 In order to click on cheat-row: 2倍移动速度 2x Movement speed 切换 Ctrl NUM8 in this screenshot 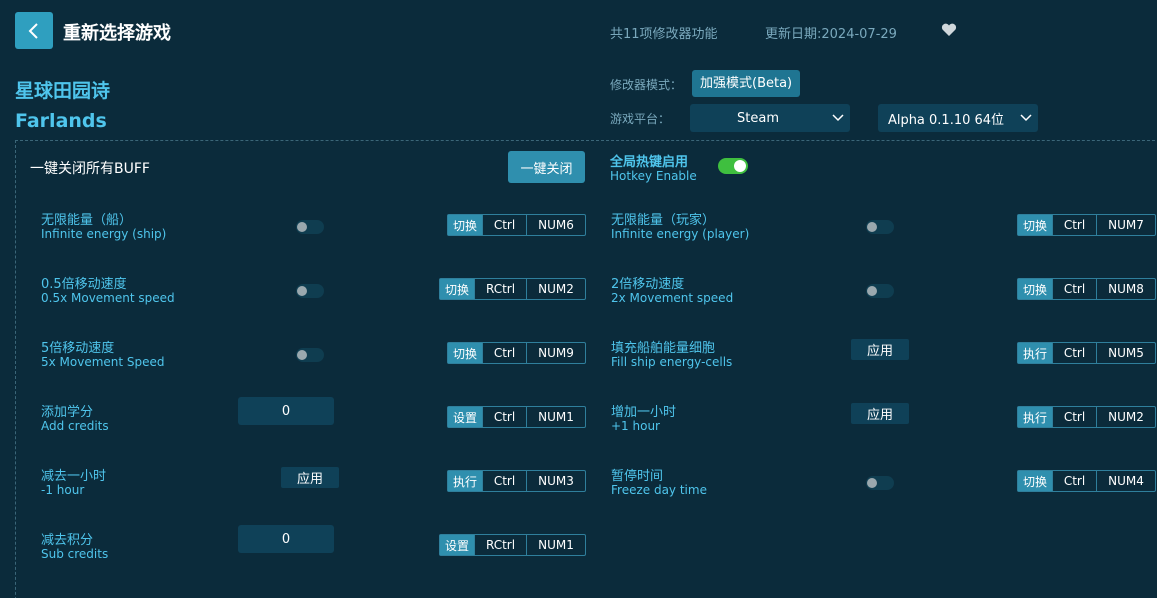, I will do `click(884, 293)`.